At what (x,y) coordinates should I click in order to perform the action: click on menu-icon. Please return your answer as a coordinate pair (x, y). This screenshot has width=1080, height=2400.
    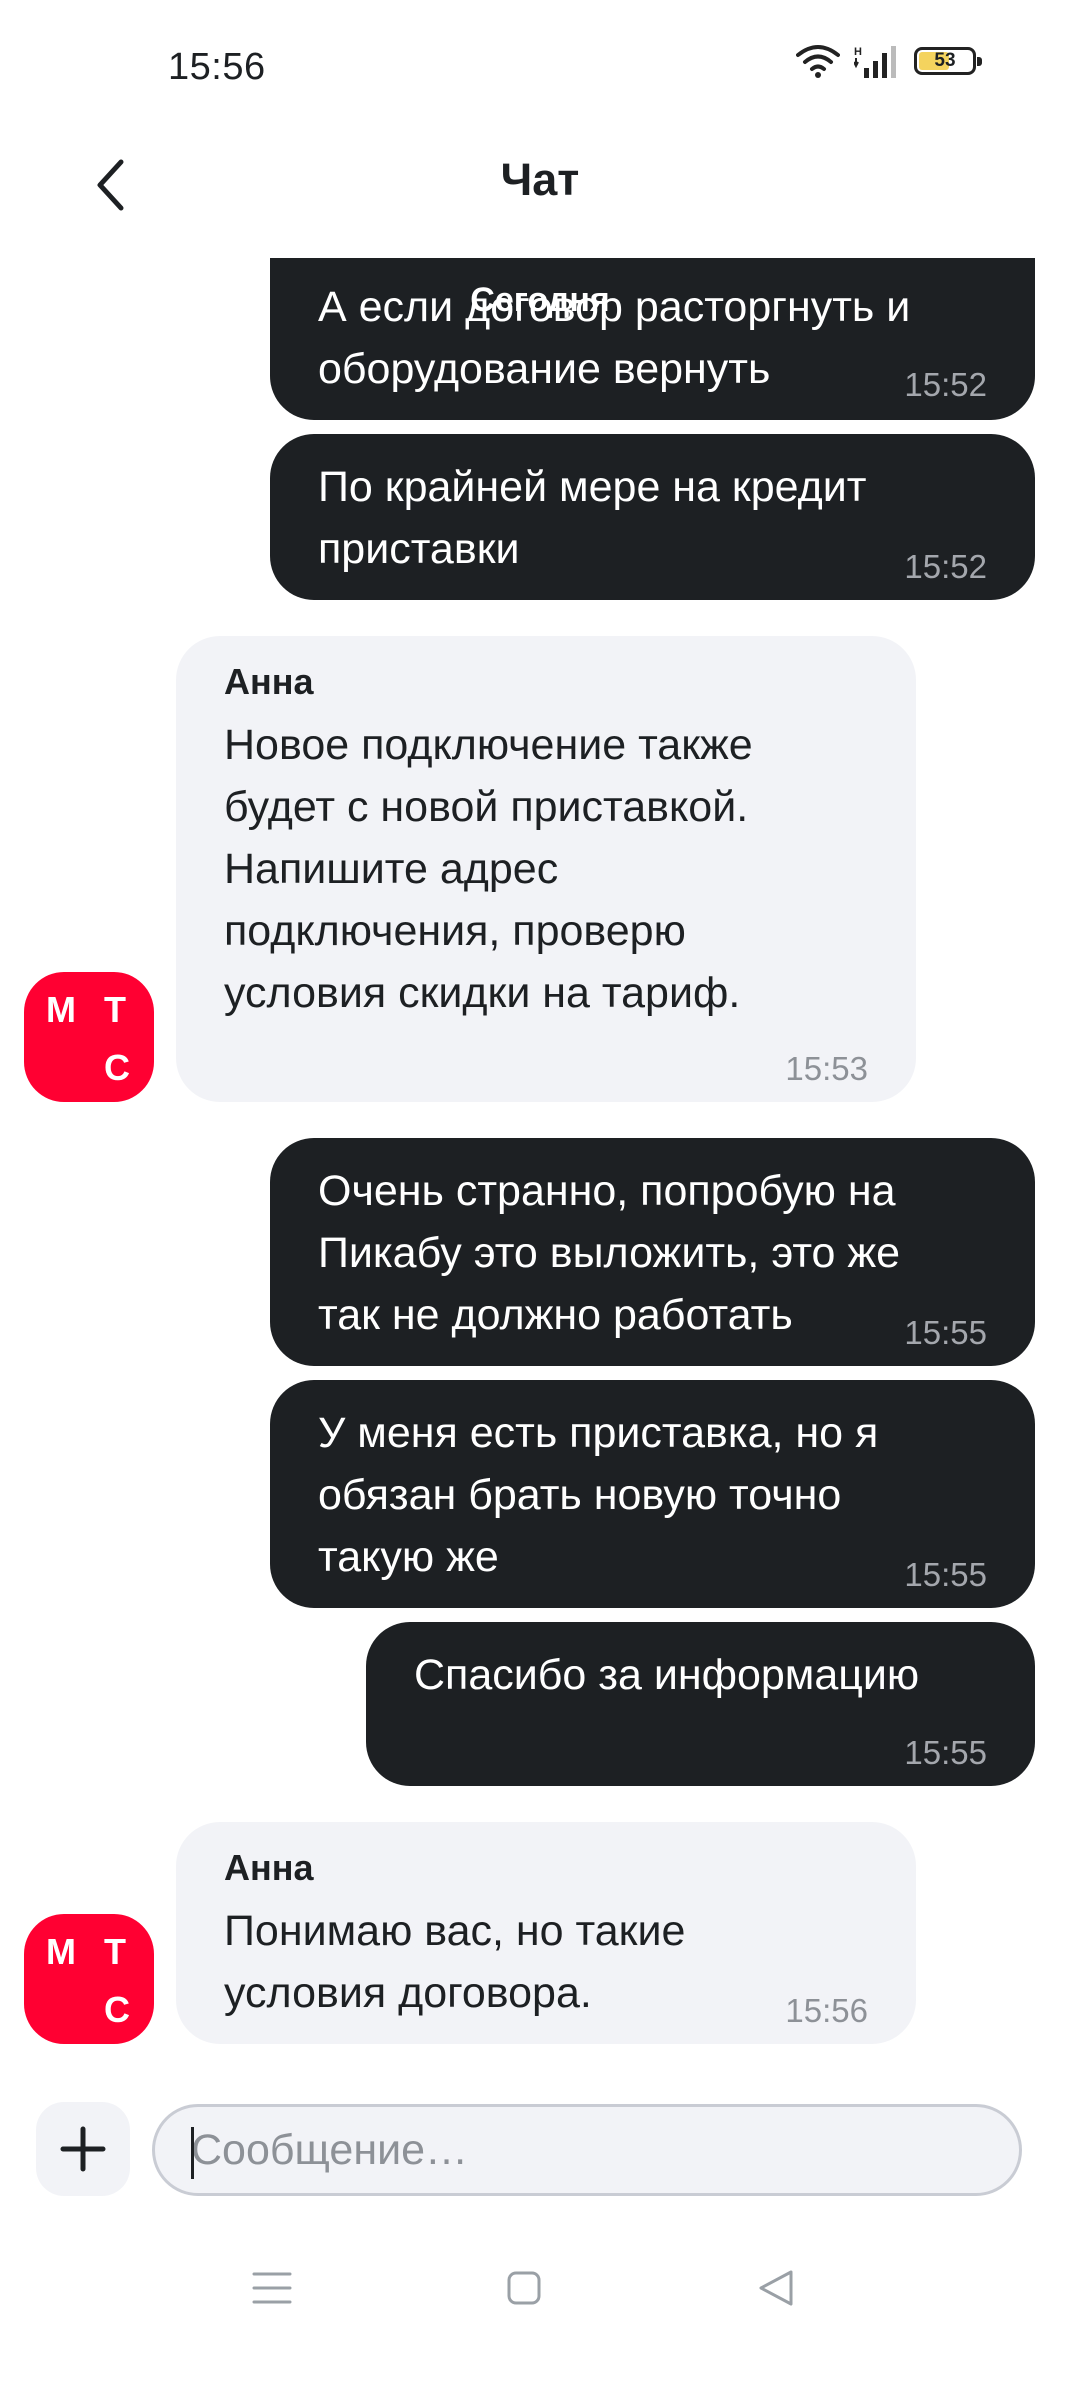
    Looking at the image, I should click on (272, 2288).